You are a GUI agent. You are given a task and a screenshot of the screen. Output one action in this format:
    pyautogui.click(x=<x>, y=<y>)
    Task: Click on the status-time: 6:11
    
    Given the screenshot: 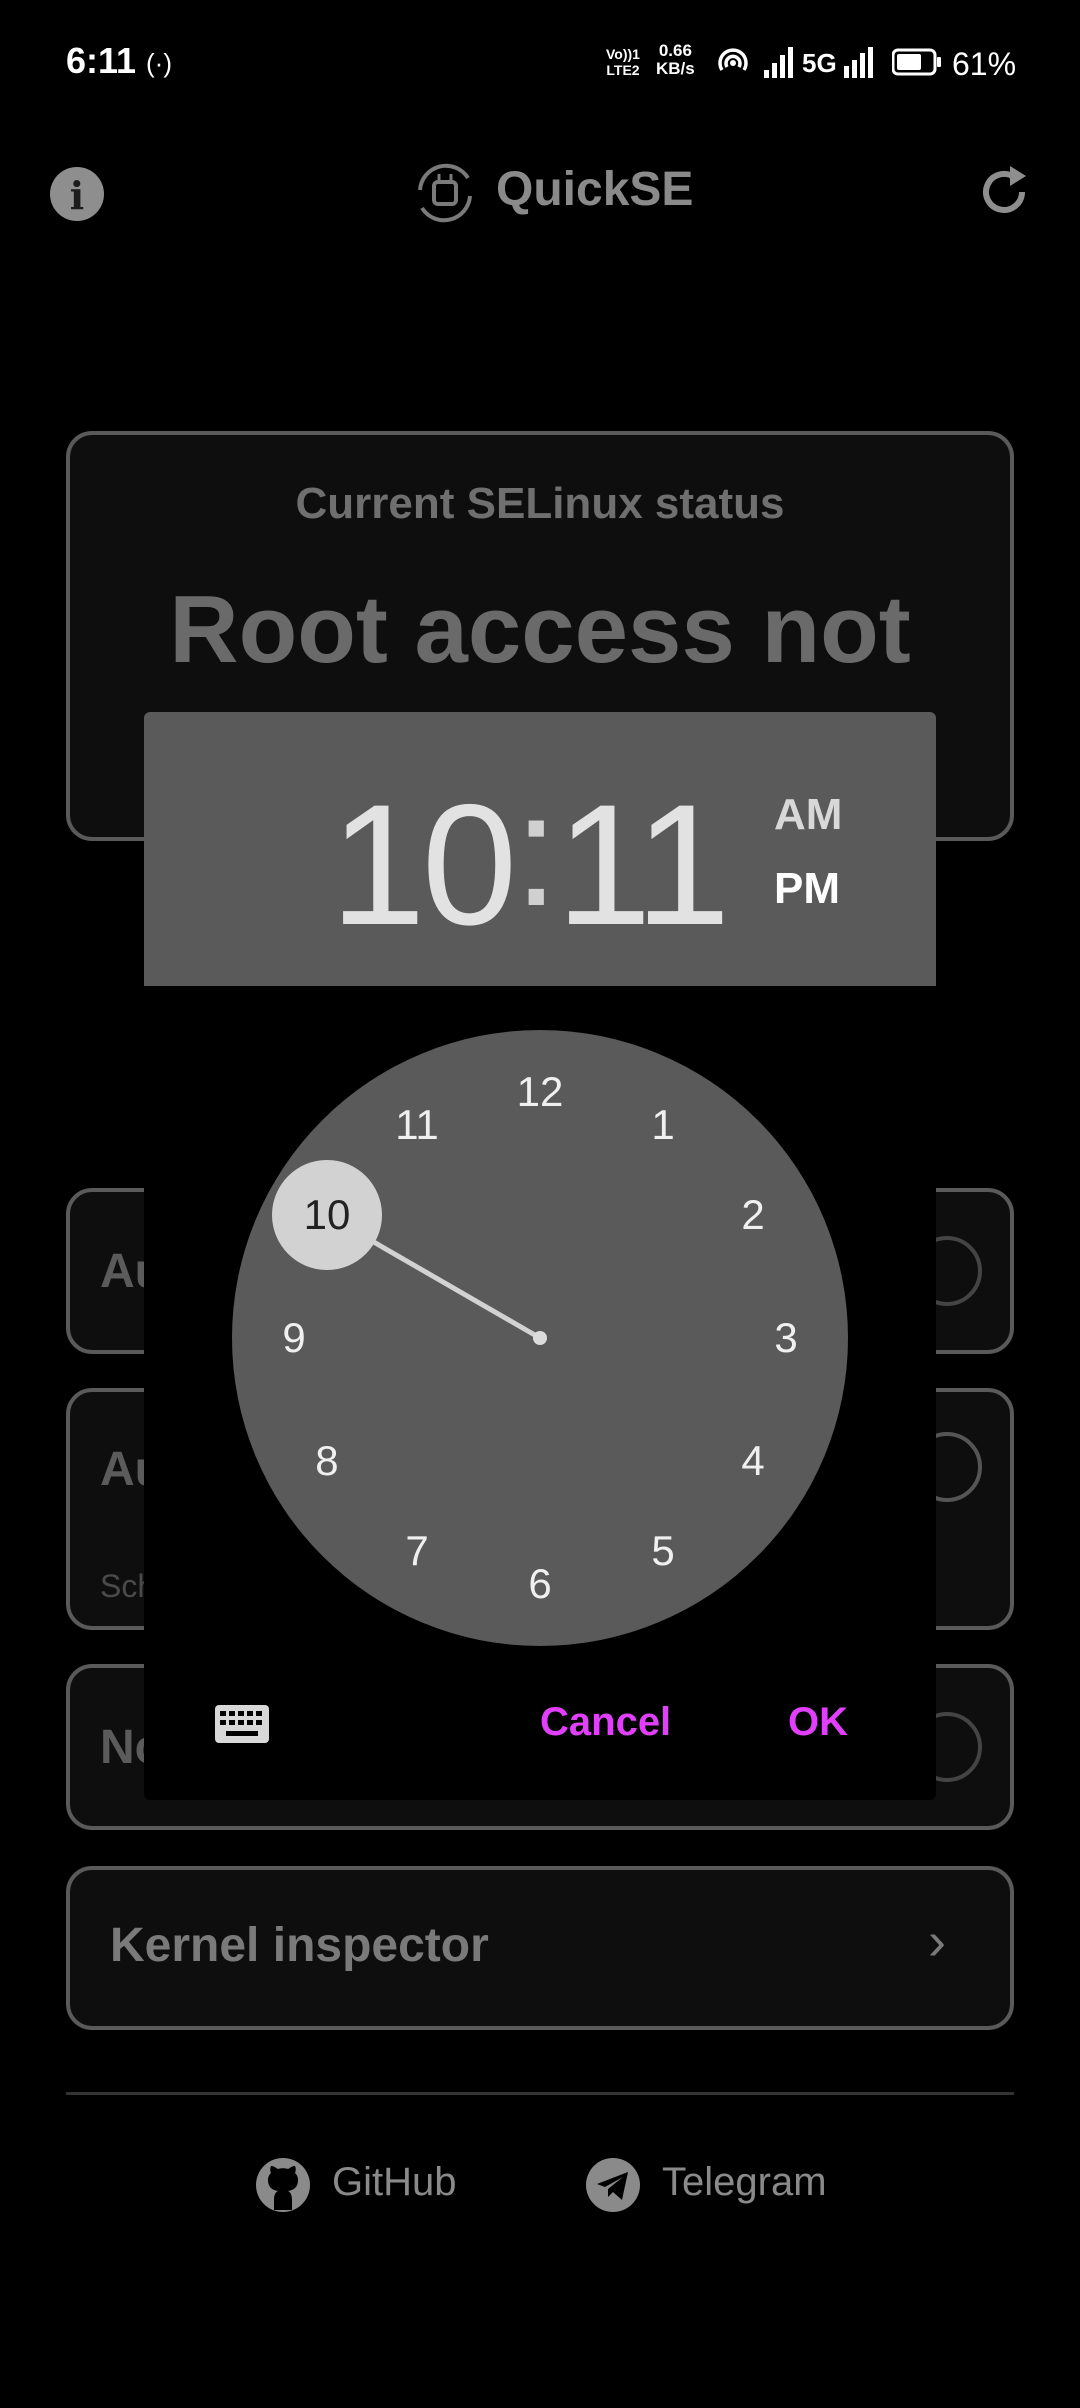 What is the action you would take?
    pyautogui.click(x=101, y=60)
    